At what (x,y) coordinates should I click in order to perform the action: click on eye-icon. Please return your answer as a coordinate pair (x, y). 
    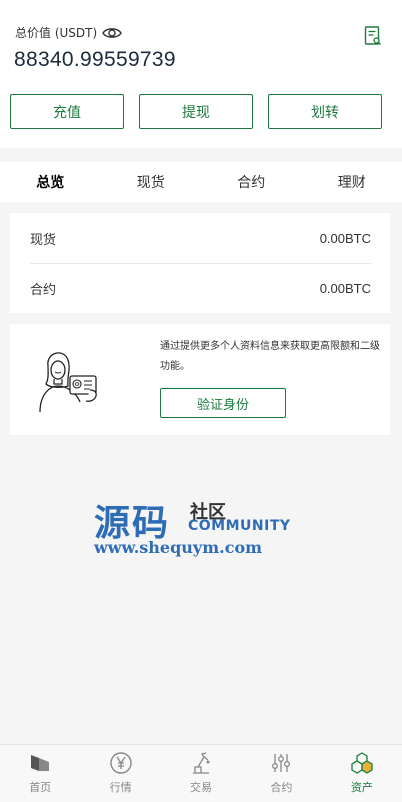
    Looking at the image, I should click on (112, 33).